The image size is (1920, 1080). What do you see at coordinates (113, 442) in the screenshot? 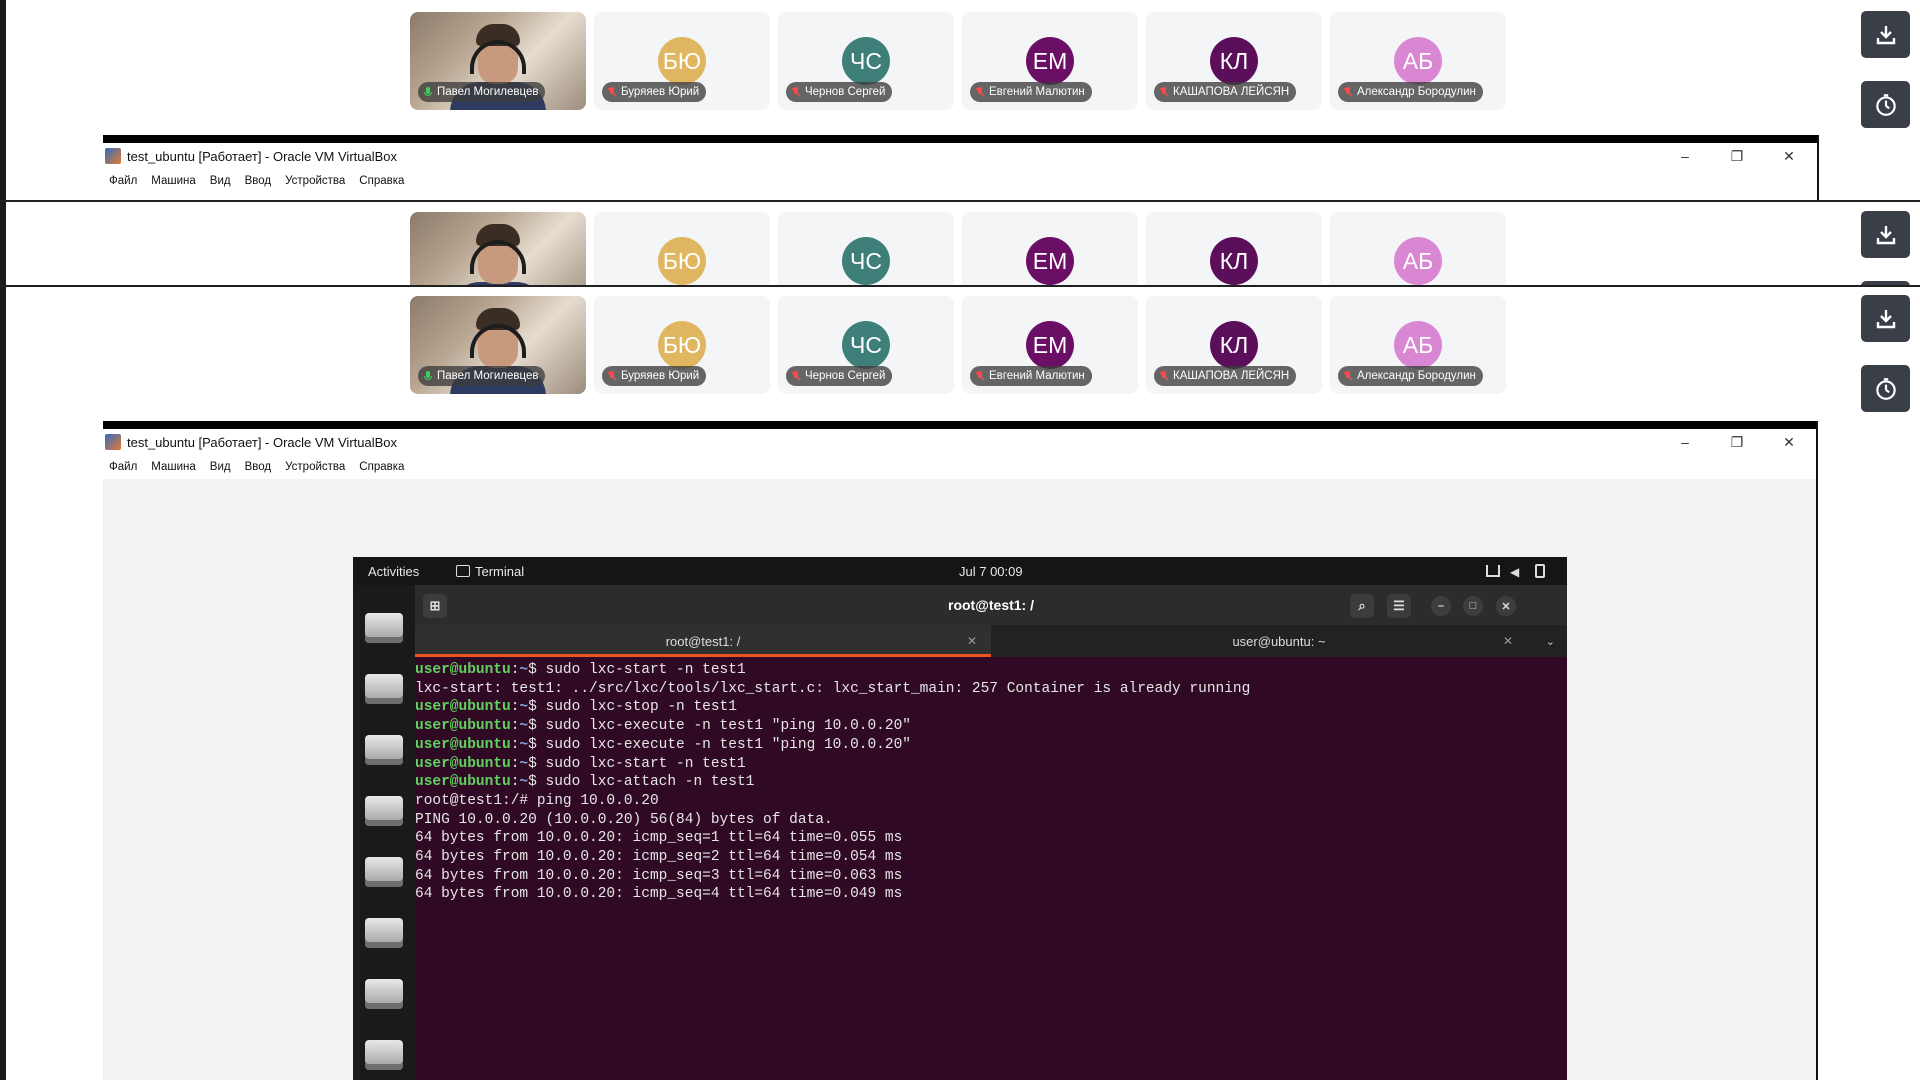
I see `virtualbox-app-icon` at bounding box center [113, 442].